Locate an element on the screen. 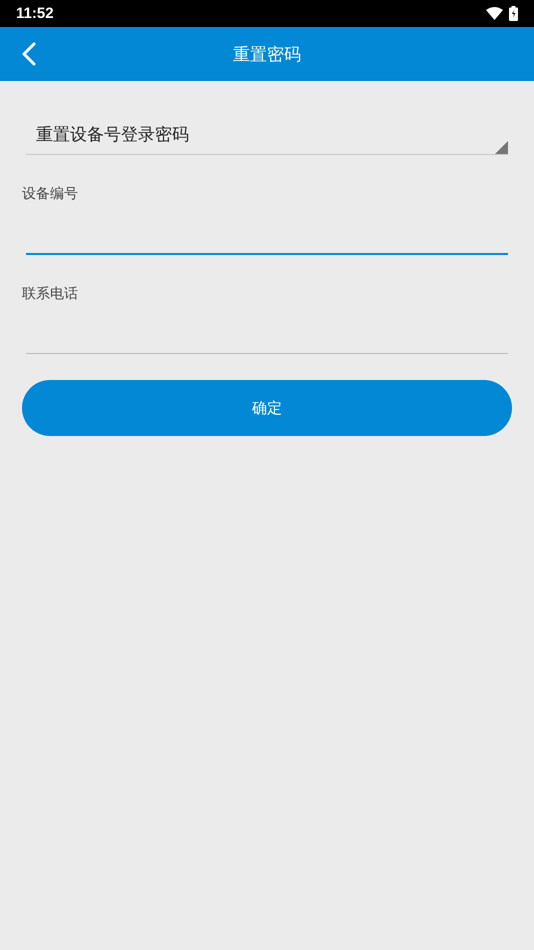  status-time: 11:52 is located at coordinates (35, 13).